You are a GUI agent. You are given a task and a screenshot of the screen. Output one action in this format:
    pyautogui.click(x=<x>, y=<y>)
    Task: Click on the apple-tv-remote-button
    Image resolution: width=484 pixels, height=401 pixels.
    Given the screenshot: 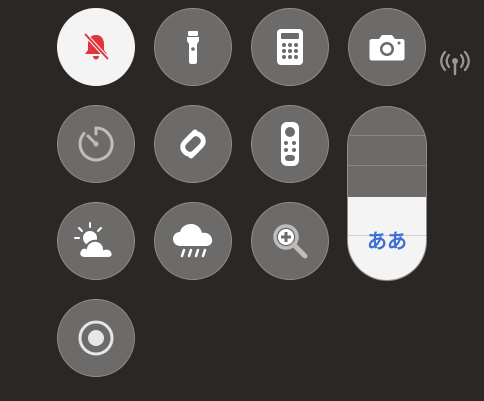 What is the action you would take?
    pyautogui.click(x=290, y=144)
    